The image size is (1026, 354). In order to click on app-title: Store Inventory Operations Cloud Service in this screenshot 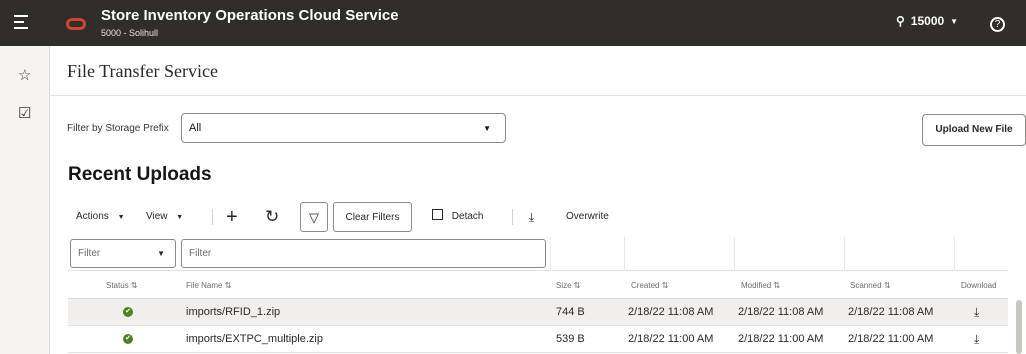, I will do `click(250, 15)`.